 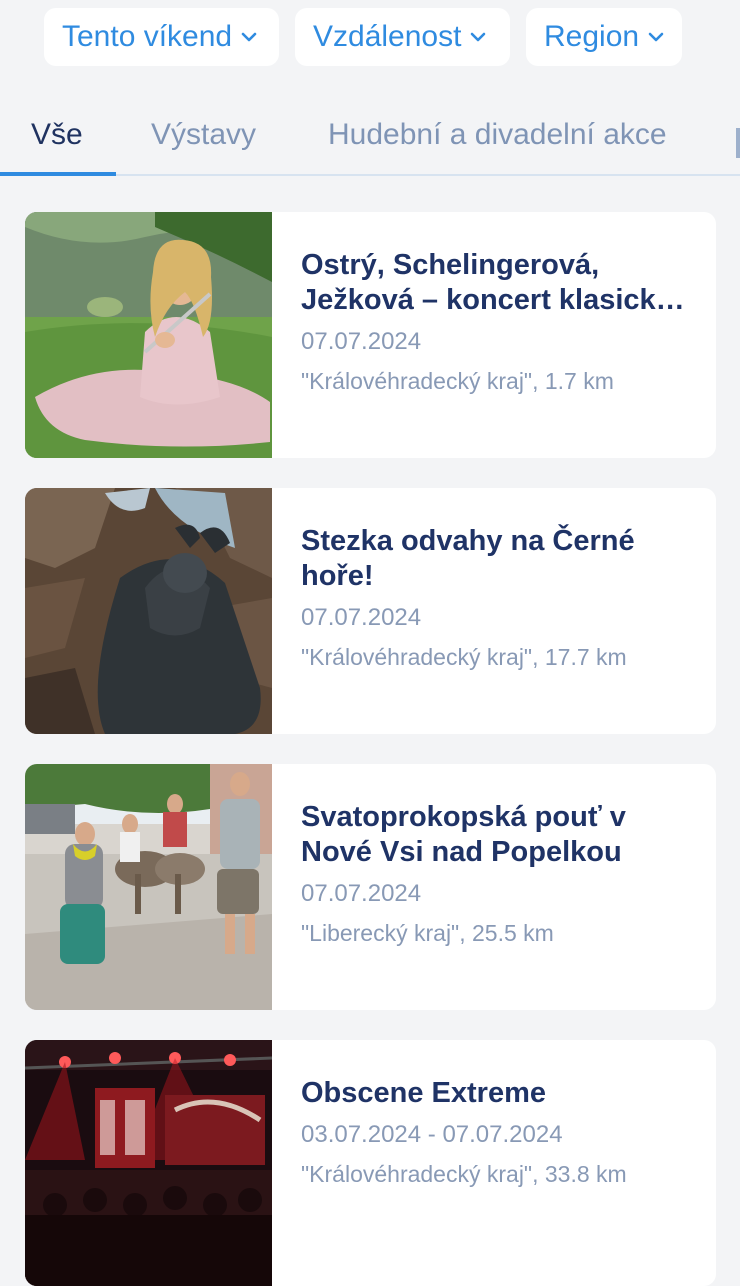 I want to click on donkey-procession-photo-icon, so click(x=148, y=887).